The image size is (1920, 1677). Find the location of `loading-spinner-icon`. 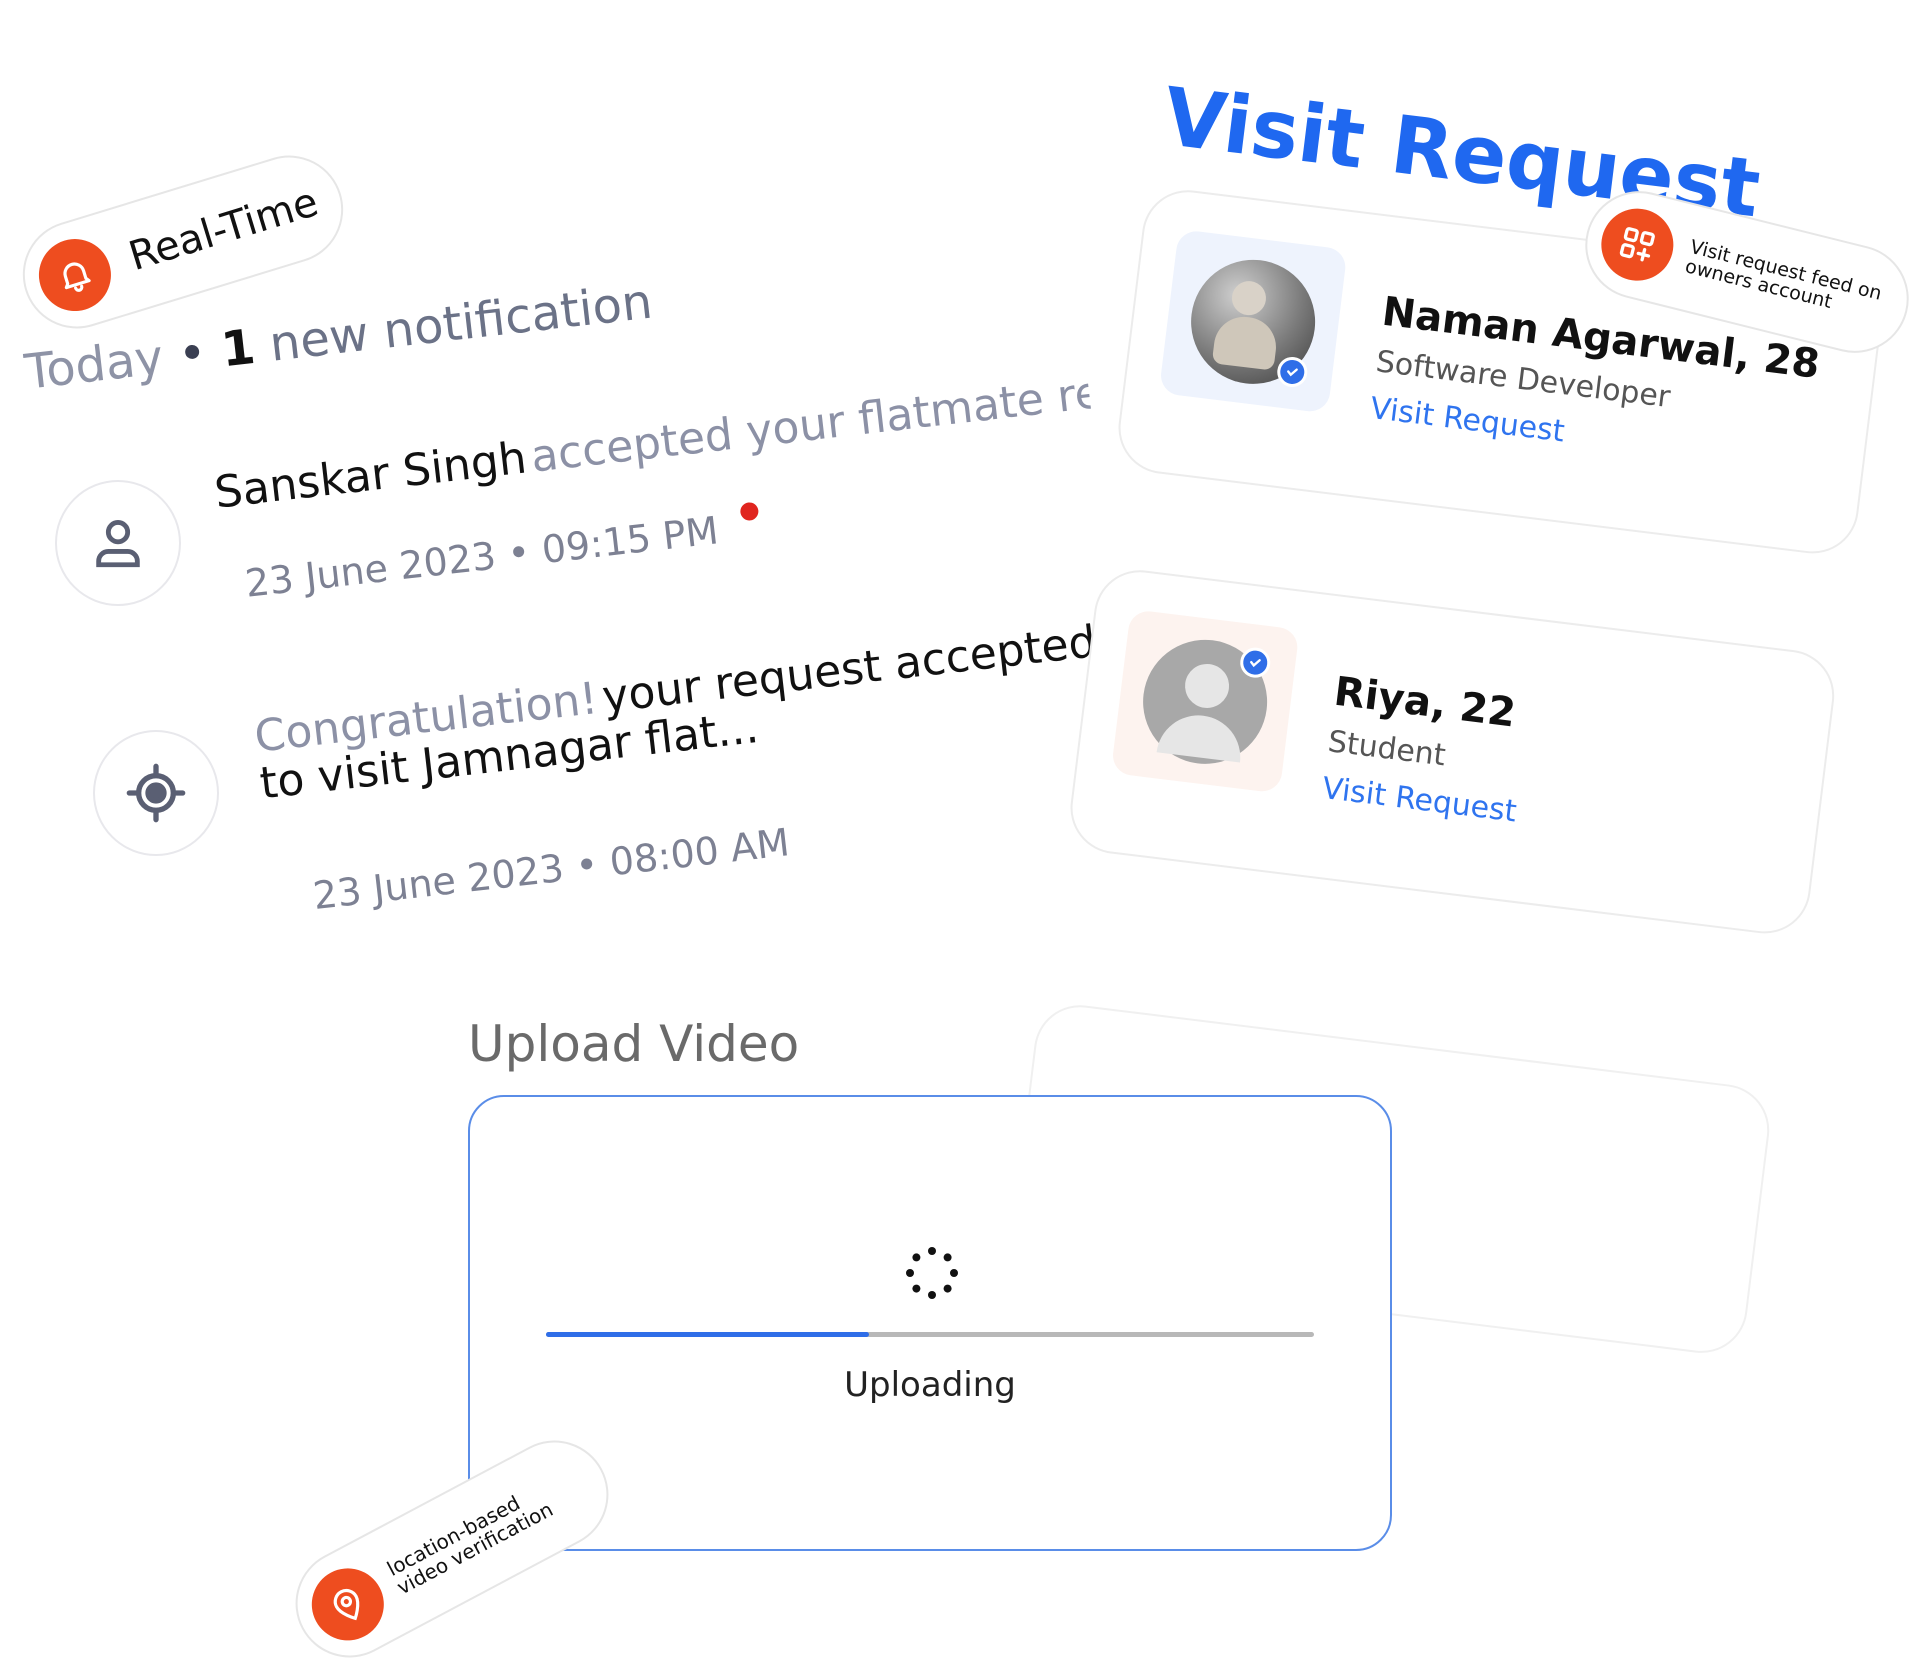

loading-spinner-icon is located at coordinates (932, 1273).